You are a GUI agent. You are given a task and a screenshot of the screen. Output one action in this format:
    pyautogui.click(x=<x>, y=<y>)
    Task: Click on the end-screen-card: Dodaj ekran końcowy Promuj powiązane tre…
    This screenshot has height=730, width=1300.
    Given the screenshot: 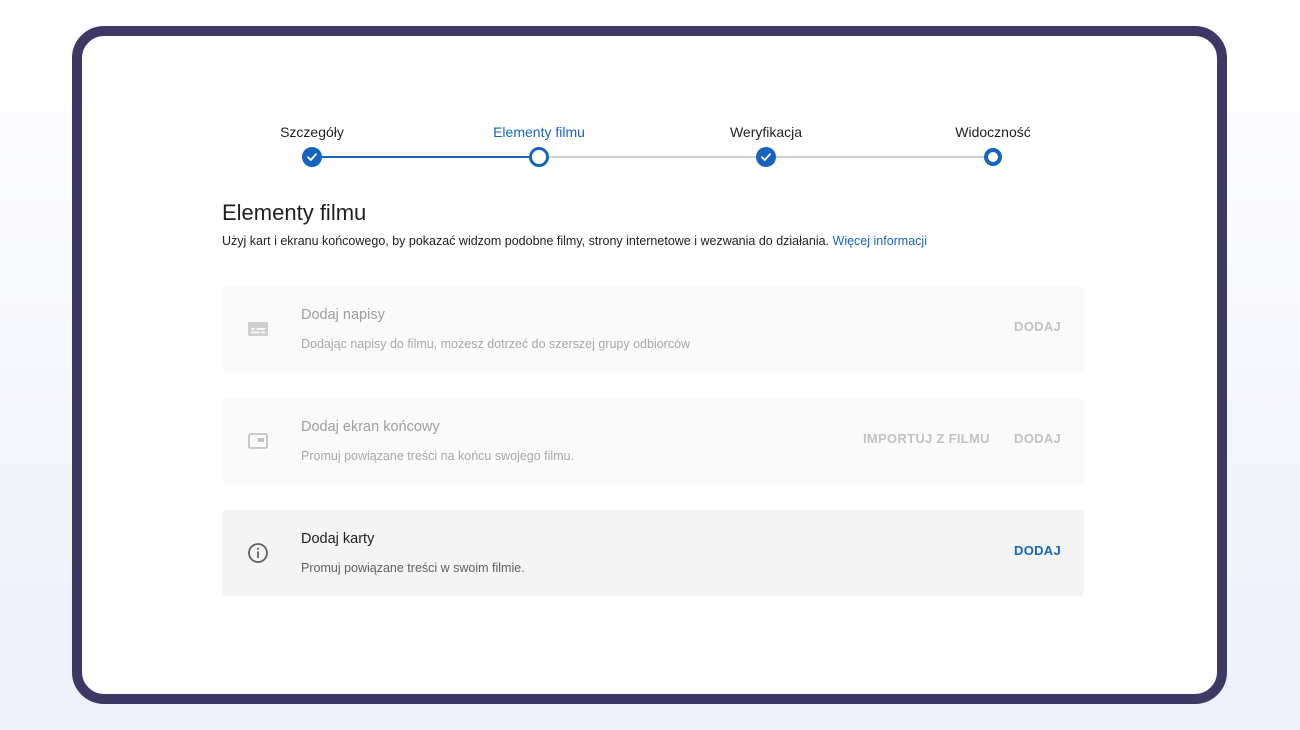 What is the action you would take?
    pyautogui.click(x=653, y=441)
    